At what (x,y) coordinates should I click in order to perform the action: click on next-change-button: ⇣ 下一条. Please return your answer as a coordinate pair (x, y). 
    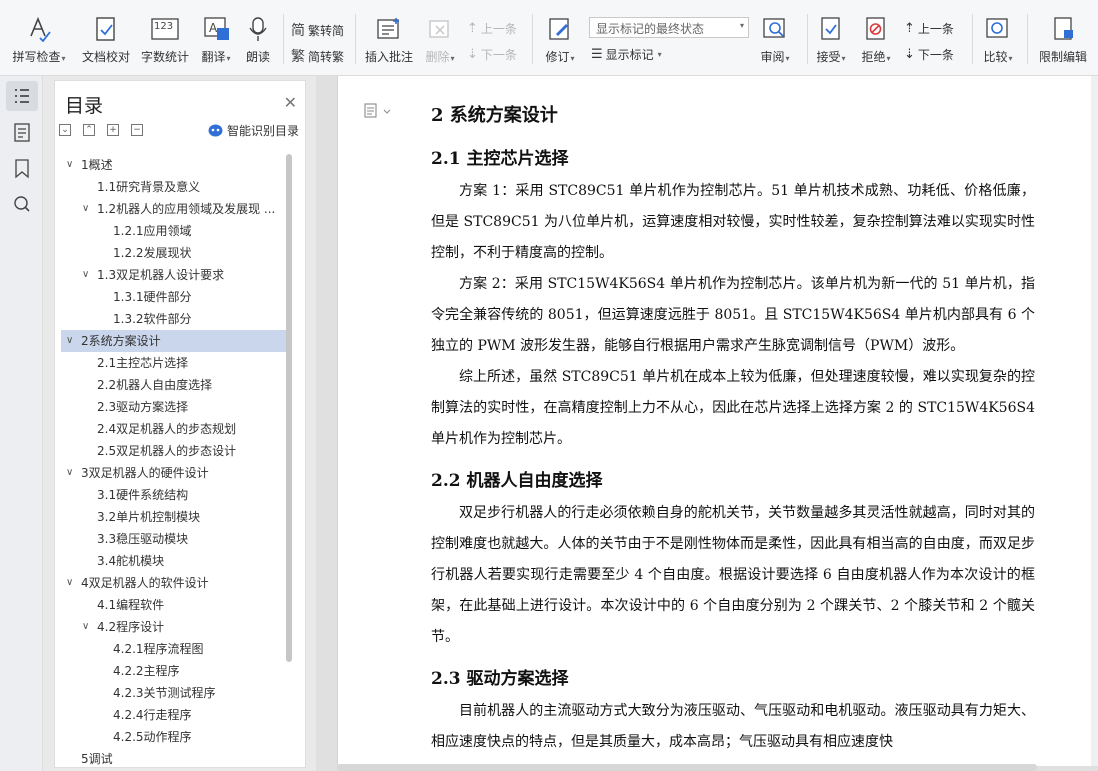
    Looking at the image, I should click on (929, 54).